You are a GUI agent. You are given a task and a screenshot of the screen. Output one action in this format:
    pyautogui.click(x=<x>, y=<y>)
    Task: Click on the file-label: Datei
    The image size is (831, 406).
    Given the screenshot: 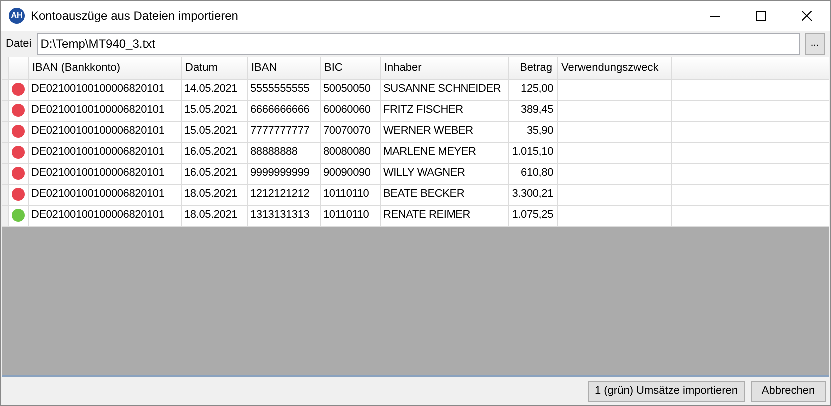 What is the action you would take?
    pyautogui.click(x=19, y=44)
    